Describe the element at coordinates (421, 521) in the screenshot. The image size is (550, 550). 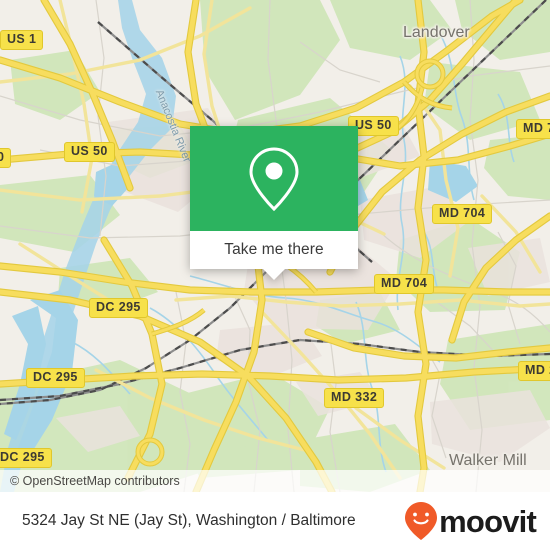
I see `moovit-pin-smiley-icon` at that location.